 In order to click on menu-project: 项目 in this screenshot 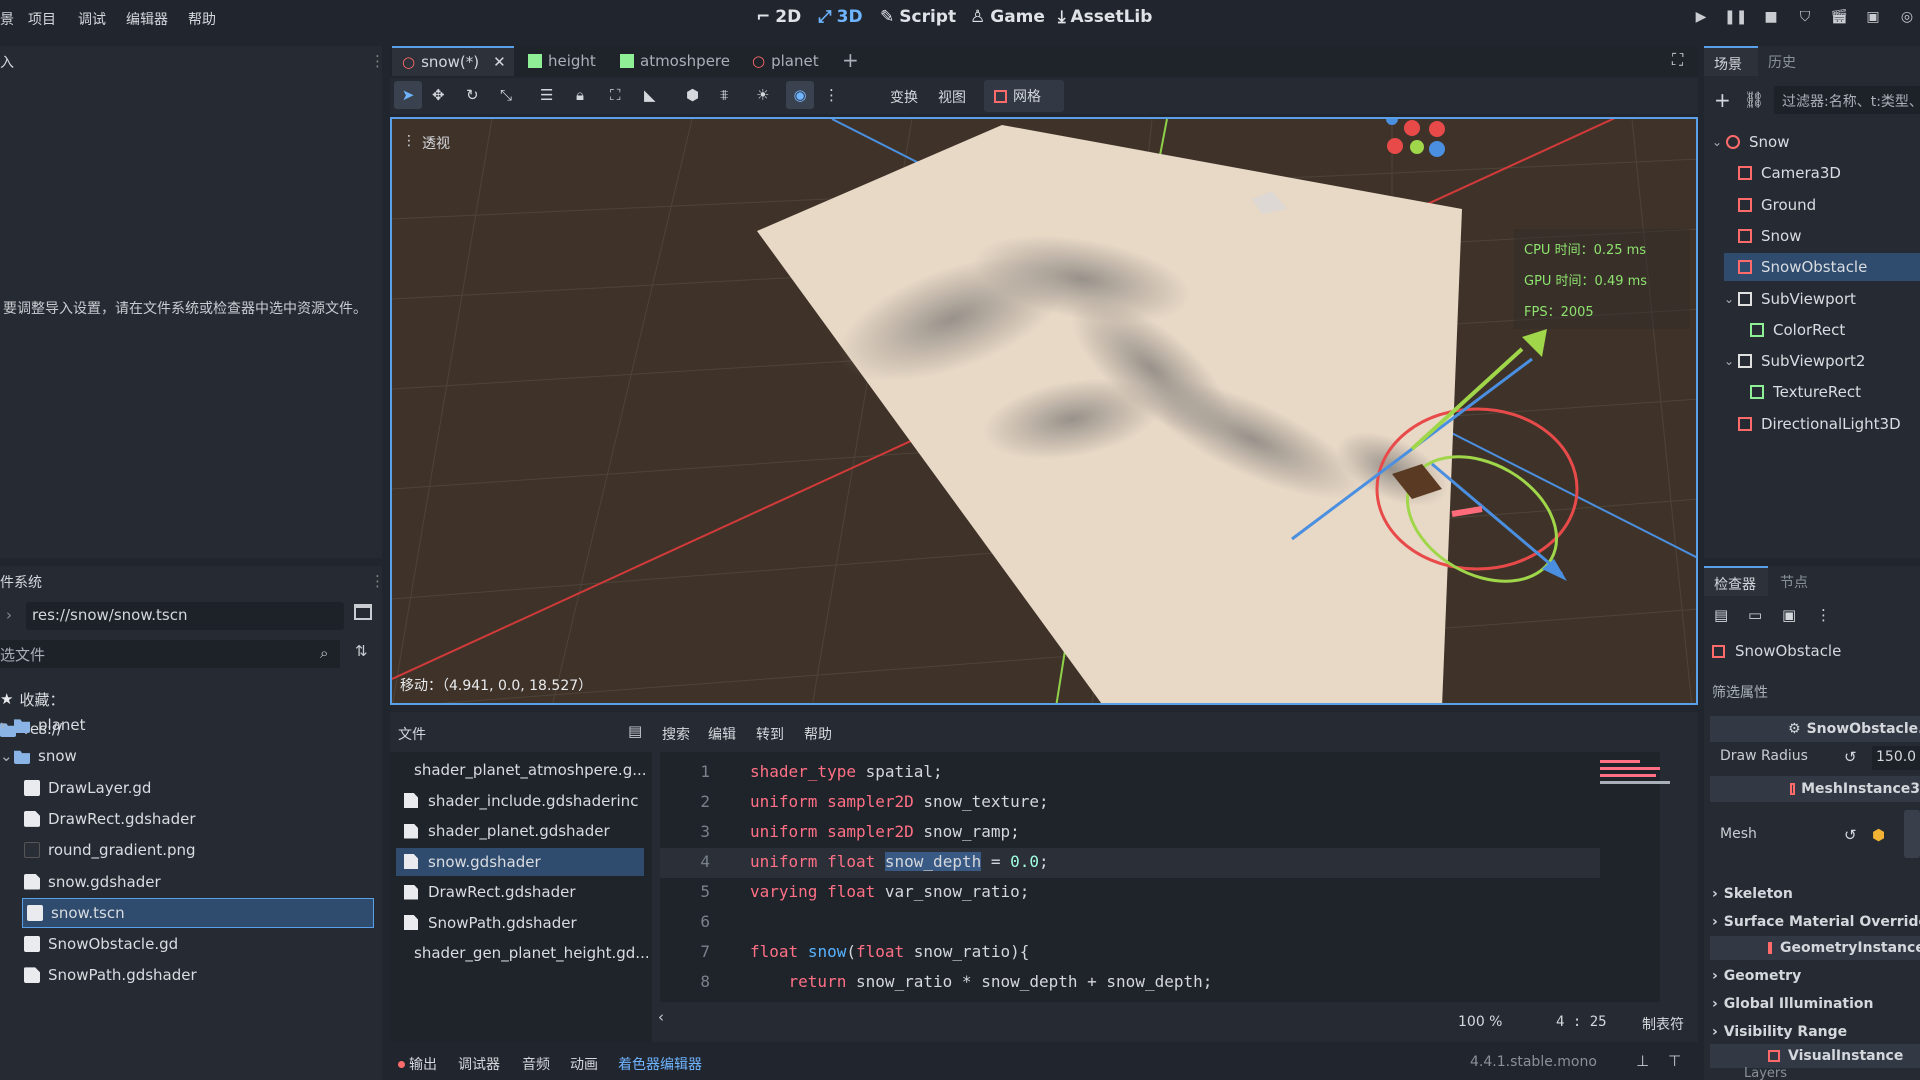, I will do `click(42, 19)`.